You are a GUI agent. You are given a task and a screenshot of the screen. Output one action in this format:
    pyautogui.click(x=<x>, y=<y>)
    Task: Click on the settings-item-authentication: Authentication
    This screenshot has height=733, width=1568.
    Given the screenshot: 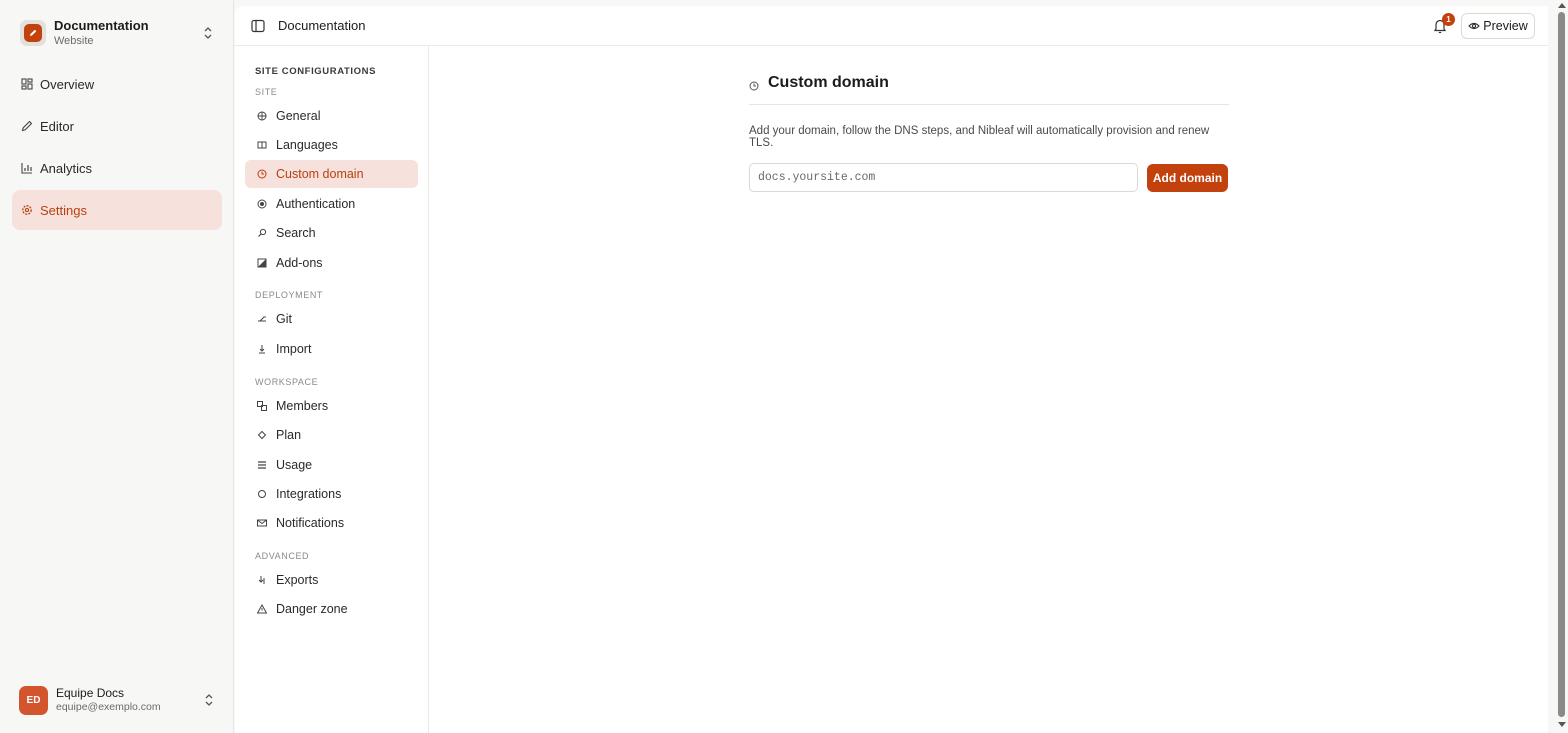 What is the action you would take?
    pyautogui.click(x=331, y=204)
    